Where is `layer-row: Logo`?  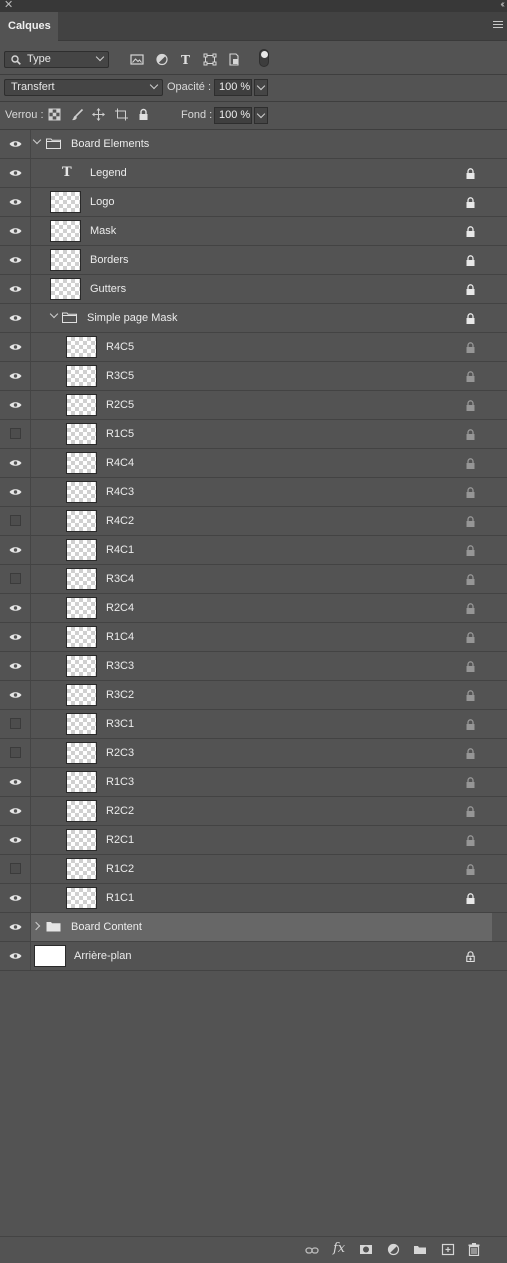
layer-row: Logo is located at coordinates (253, 202).